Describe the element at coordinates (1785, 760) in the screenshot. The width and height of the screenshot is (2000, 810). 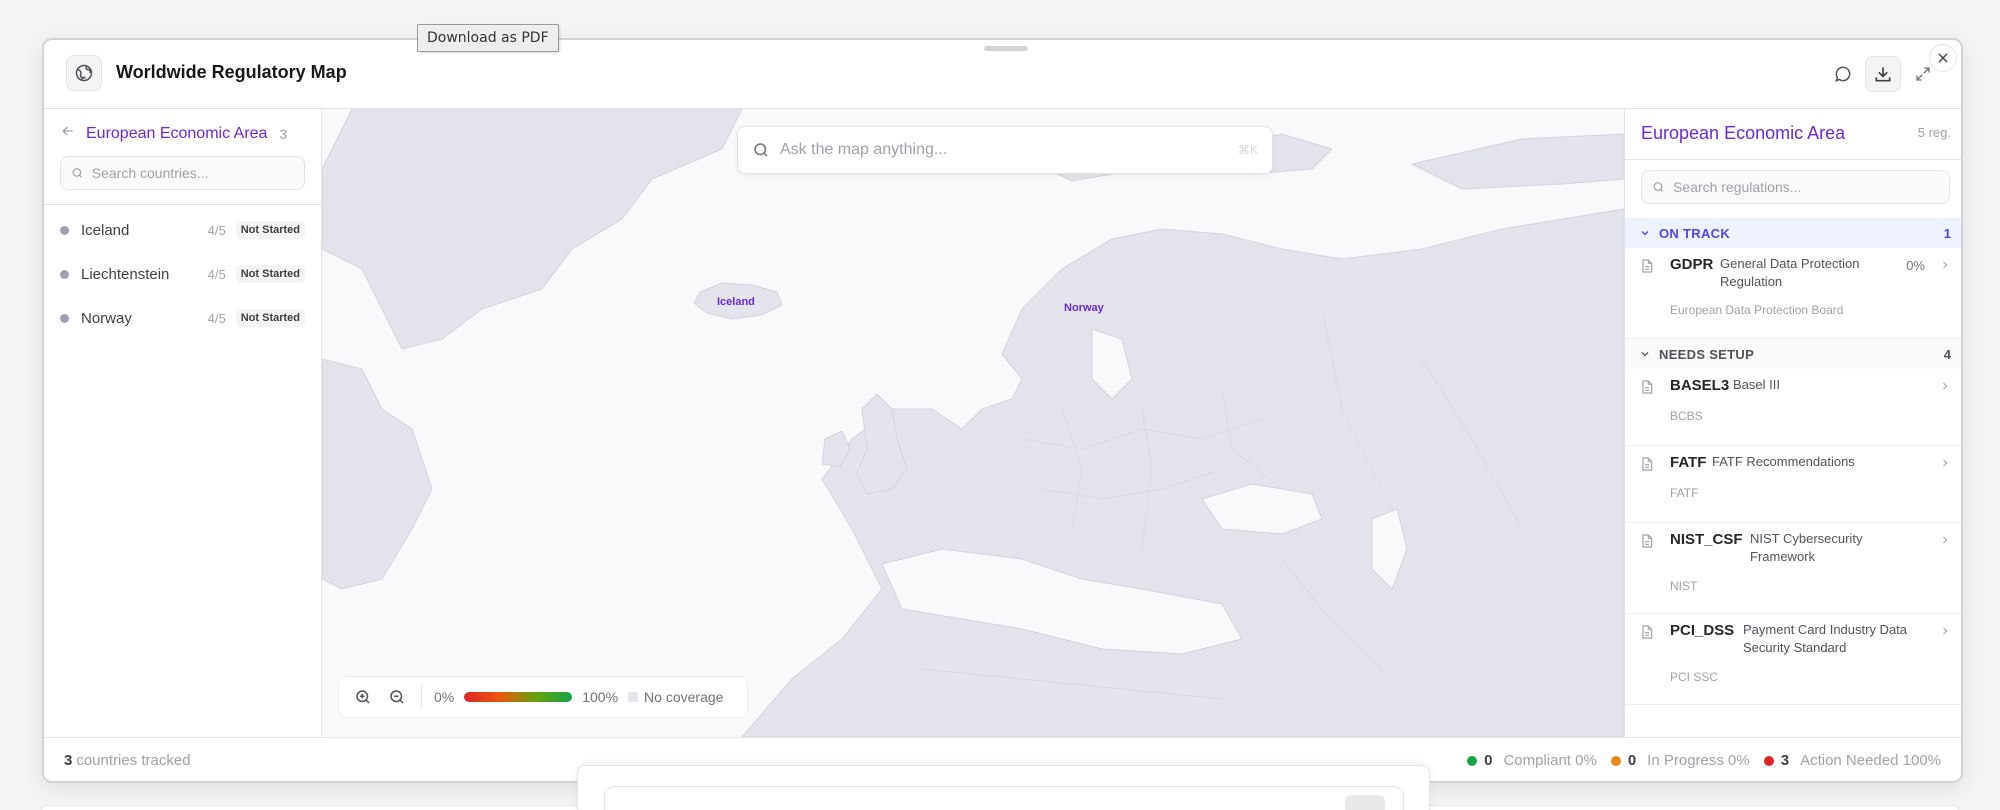
I see `stat-count: 3` at that location.